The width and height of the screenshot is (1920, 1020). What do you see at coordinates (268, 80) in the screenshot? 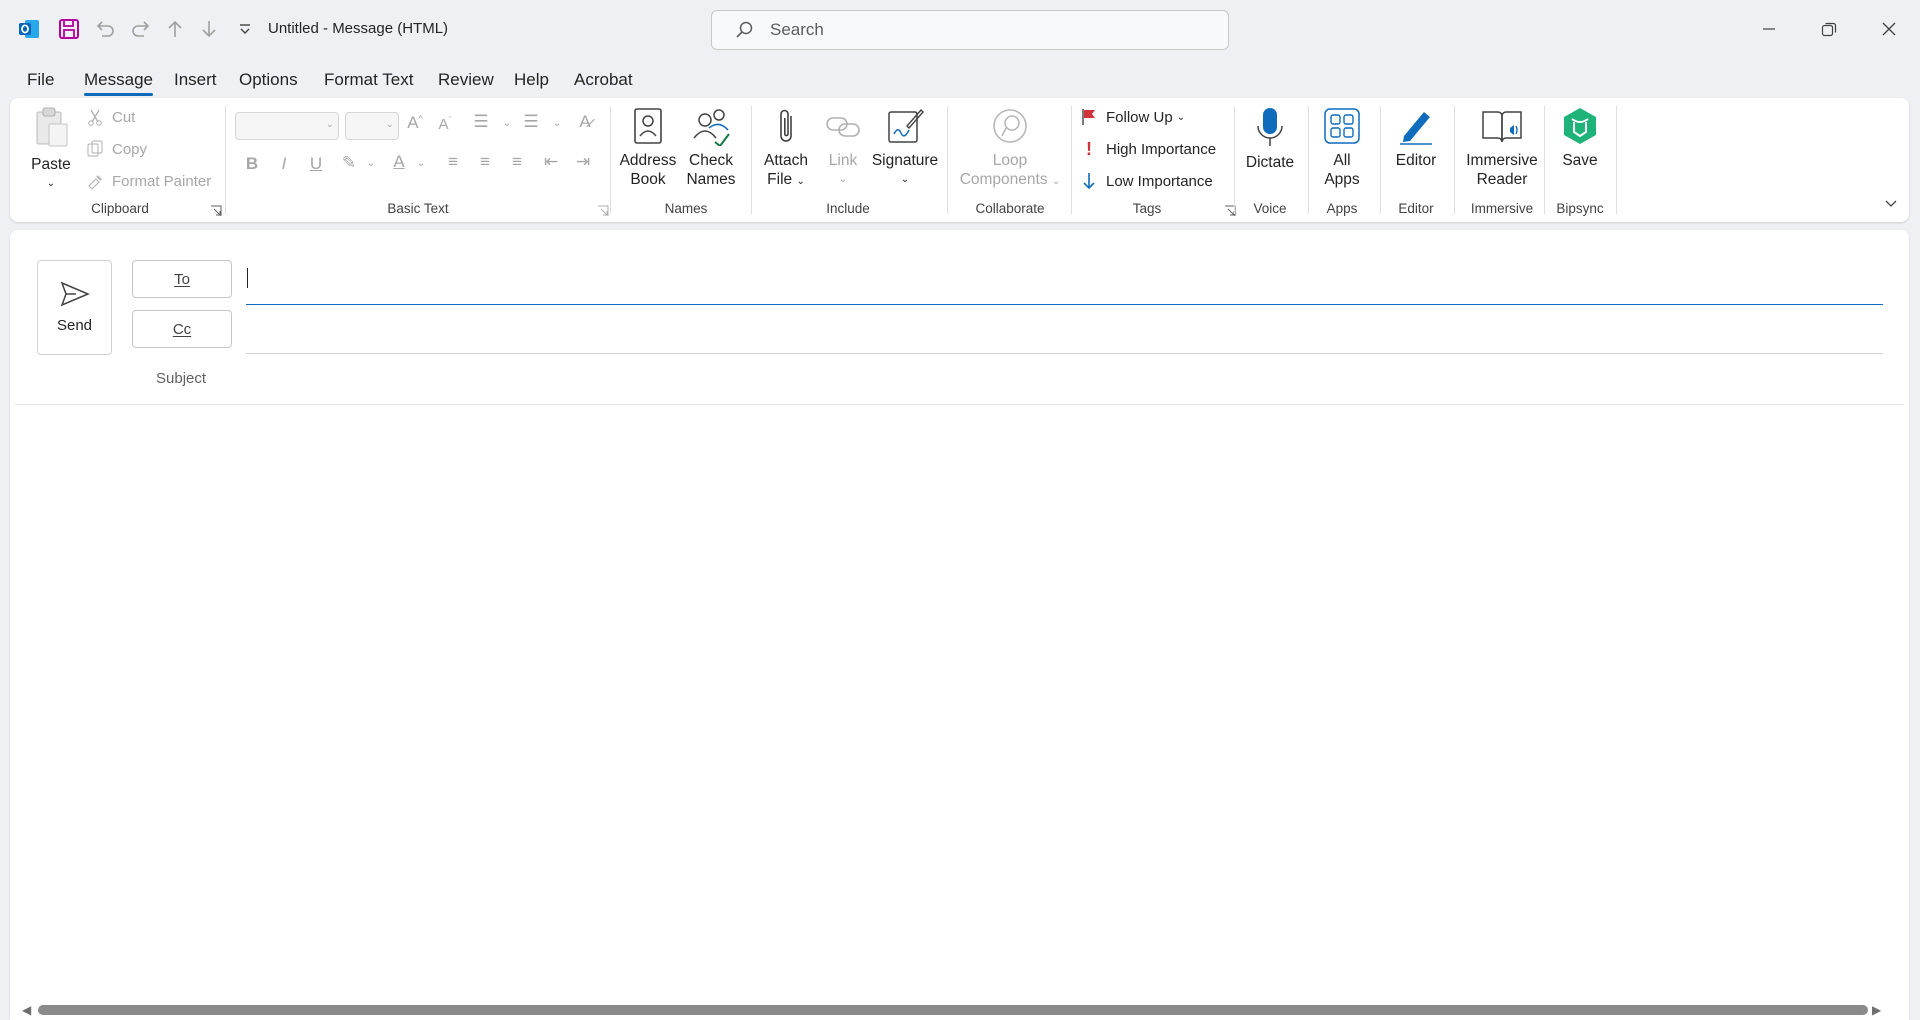
I see `tab-options: Options` at bounding box center [268, 80].